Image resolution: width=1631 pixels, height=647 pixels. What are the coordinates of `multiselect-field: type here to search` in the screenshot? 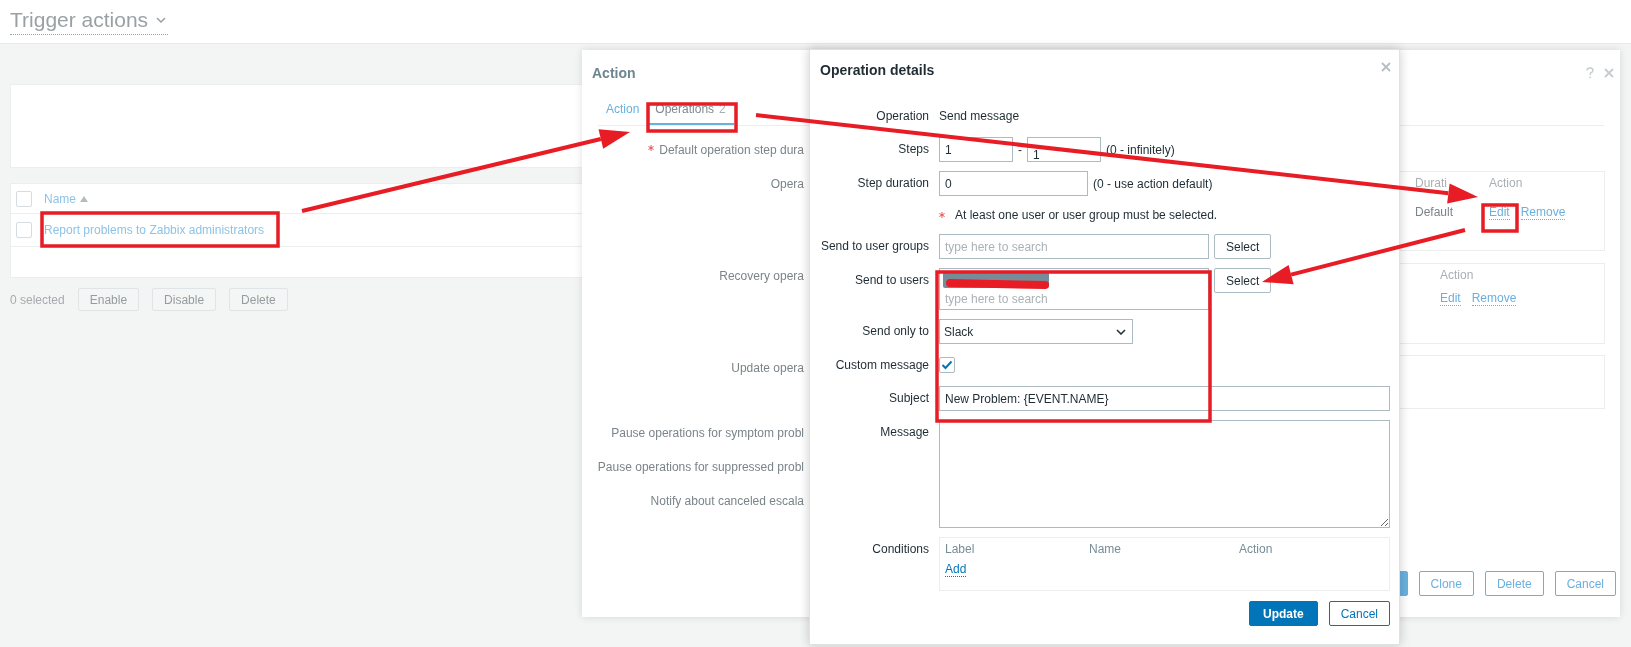 It's located at (1074, 289).